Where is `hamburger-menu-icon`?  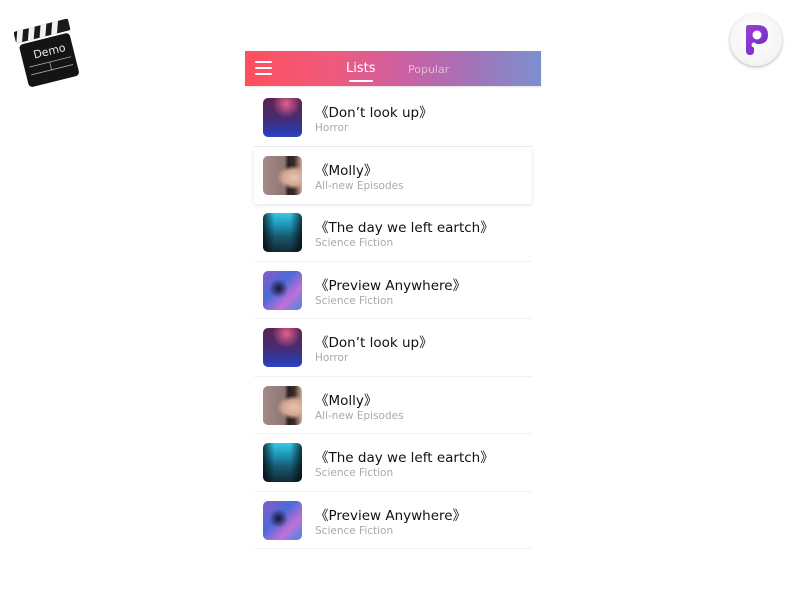
hamburger-menu-icon is located at coordinates (263, 68).